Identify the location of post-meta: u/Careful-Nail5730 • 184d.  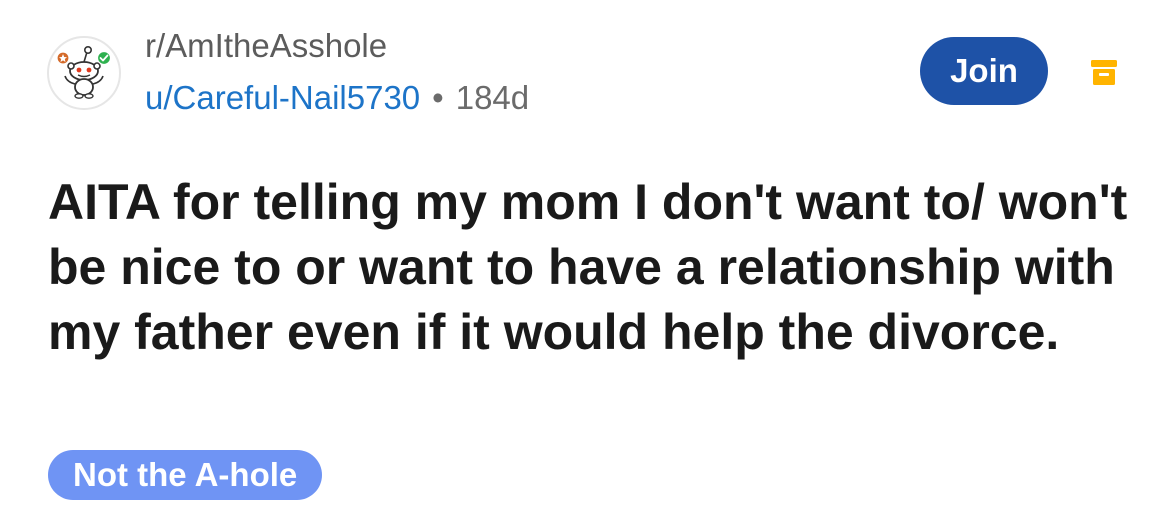
(337, 98).